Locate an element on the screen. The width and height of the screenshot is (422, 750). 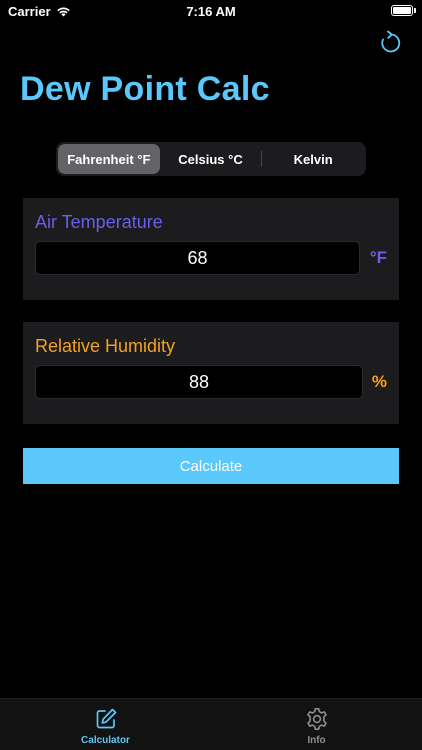
tab-calculator: Calculator is located at coordinates (105, 724).